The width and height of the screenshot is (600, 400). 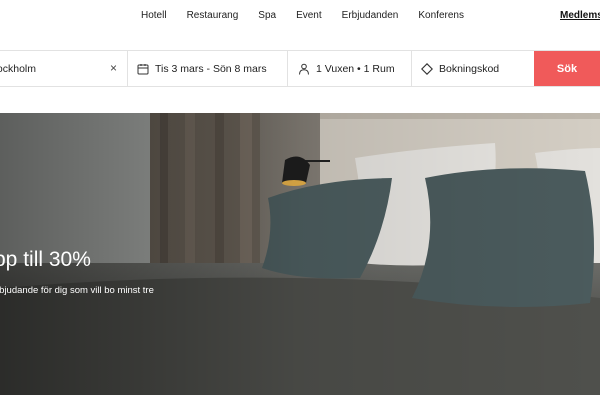 I want to click on nav-link-erbjudanden: Erbjudanden, so click(x=370, y=15).